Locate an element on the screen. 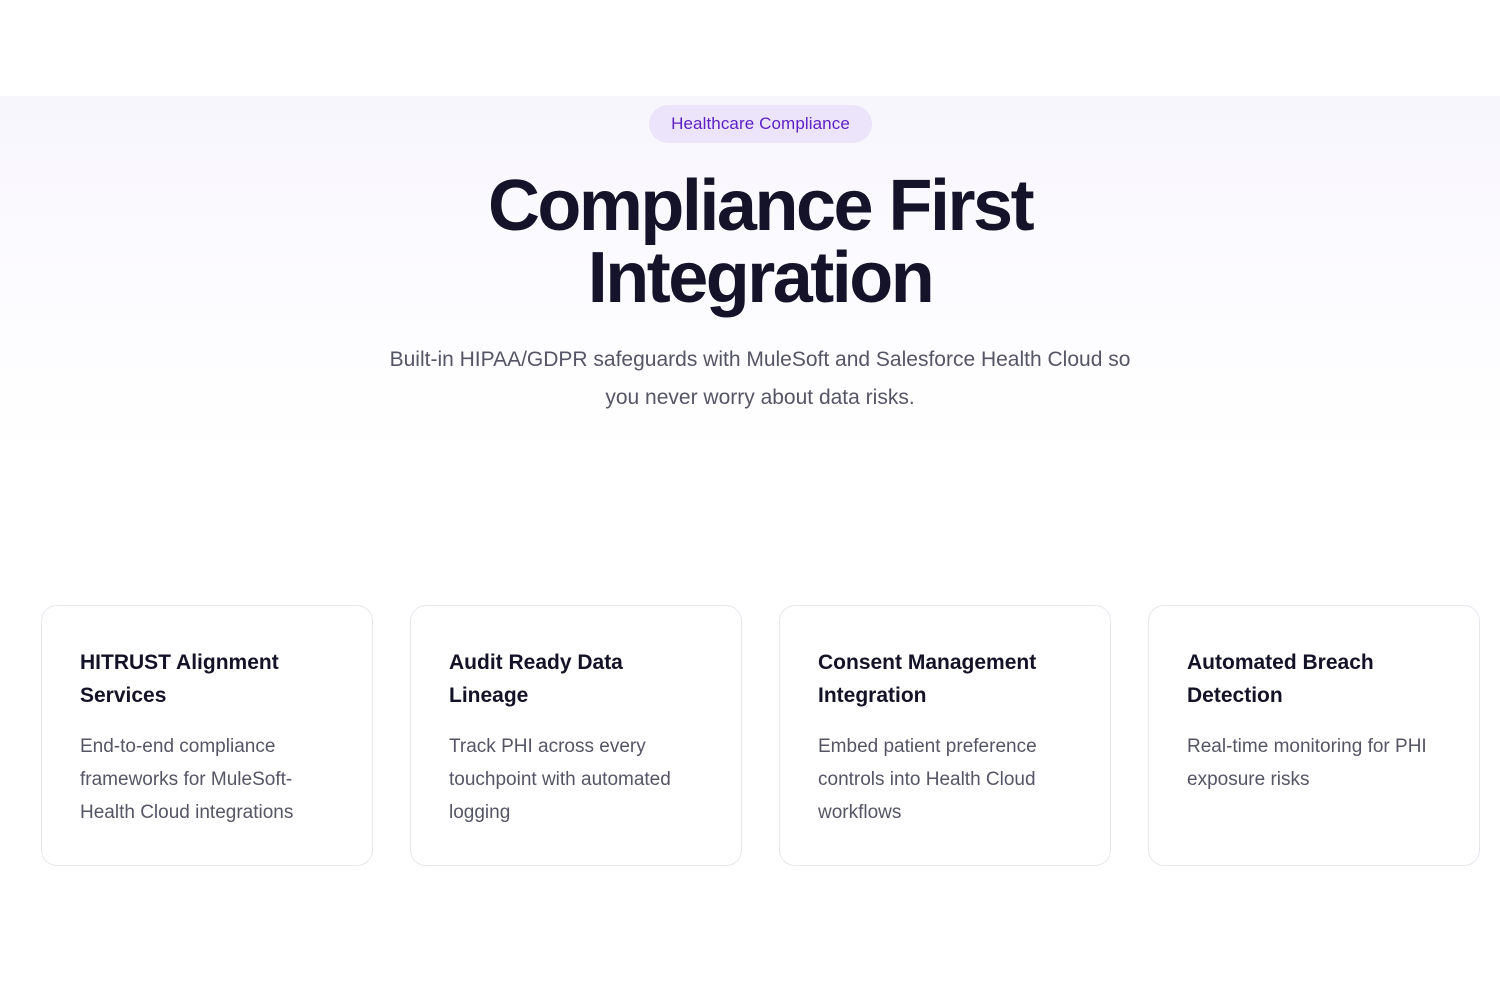  page-title: Compliance First Integration is located at coordinates (760, 242).